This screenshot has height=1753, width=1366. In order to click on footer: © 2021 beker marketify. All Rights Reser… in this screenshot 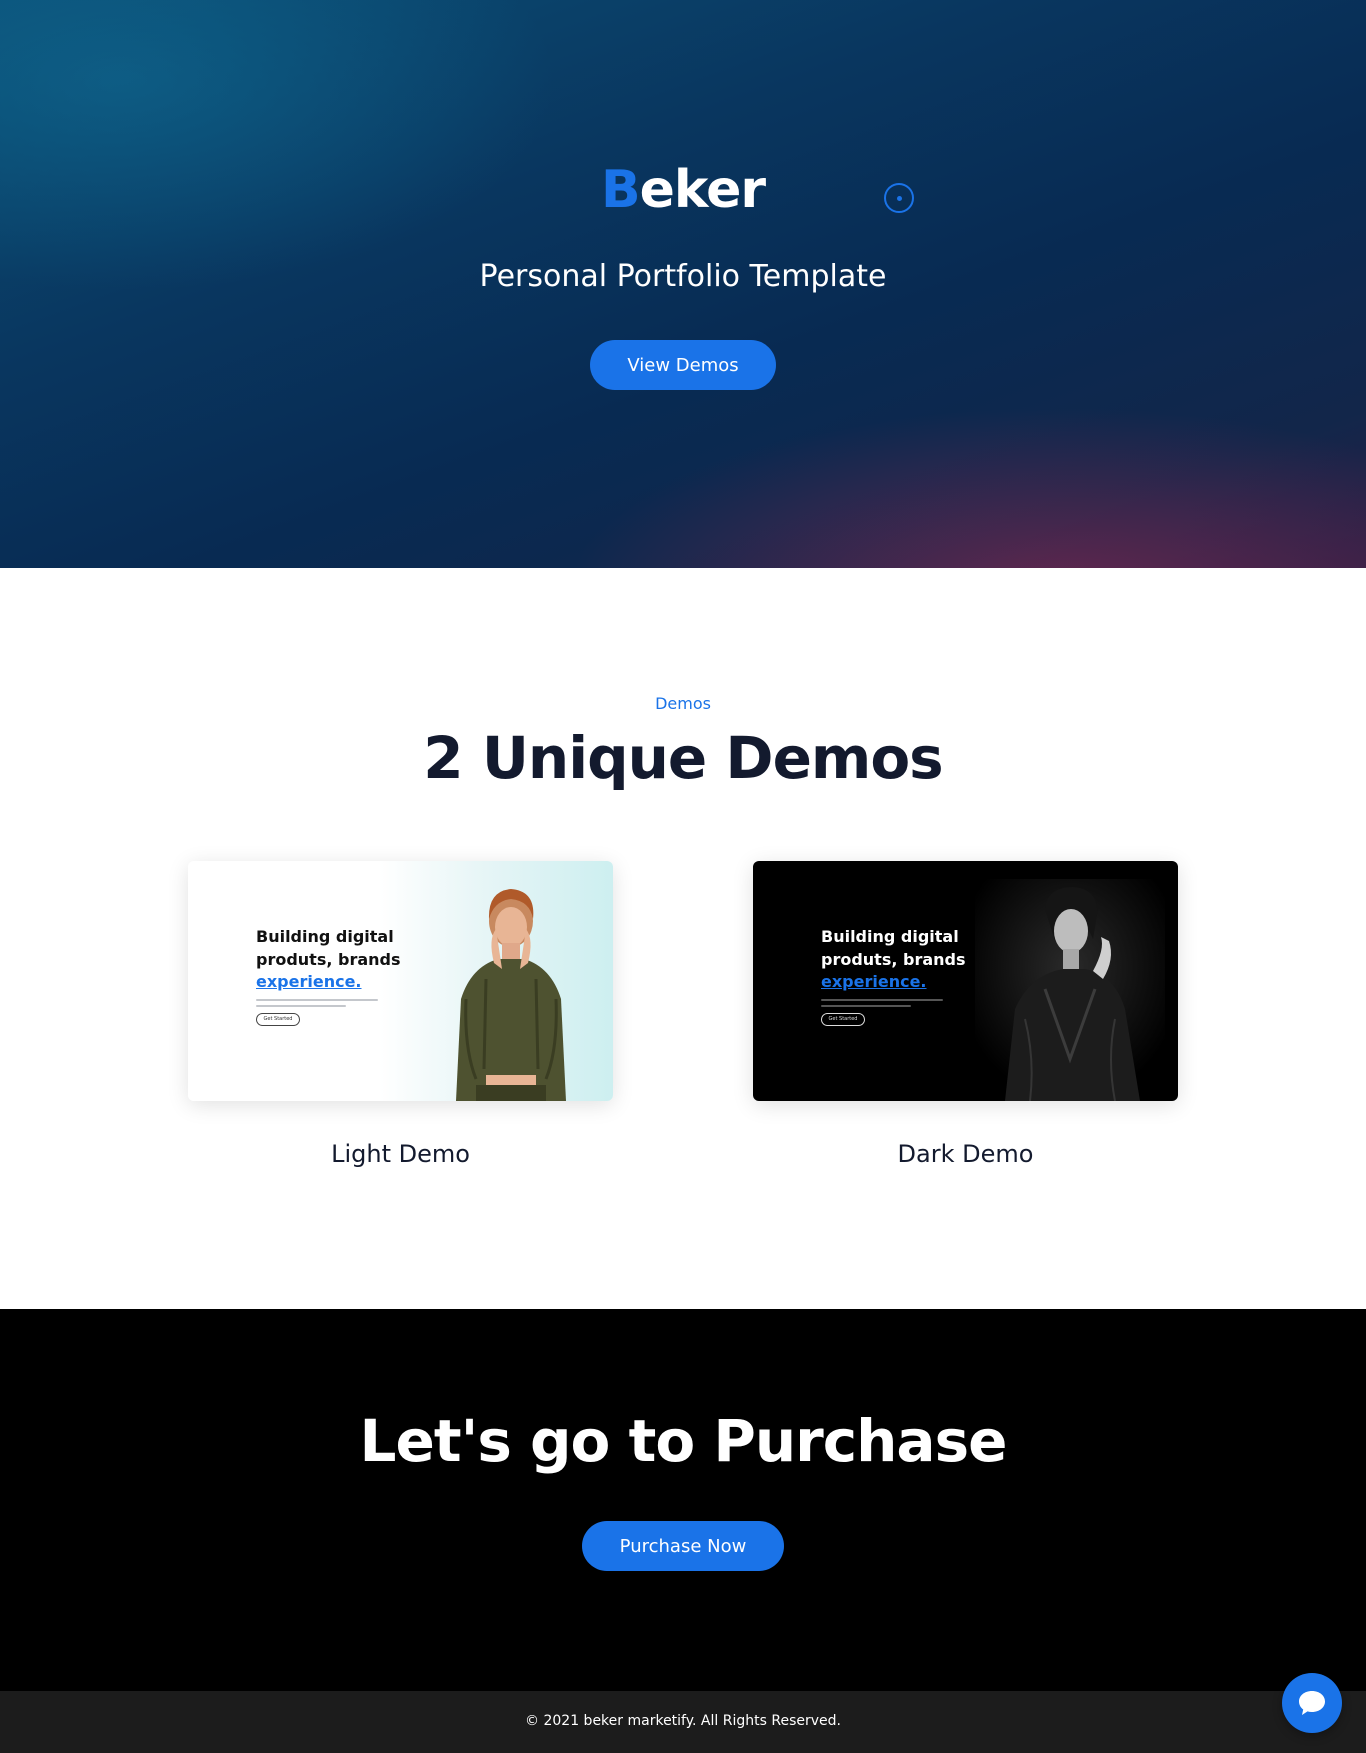, I will do `click(683, 1722)`.